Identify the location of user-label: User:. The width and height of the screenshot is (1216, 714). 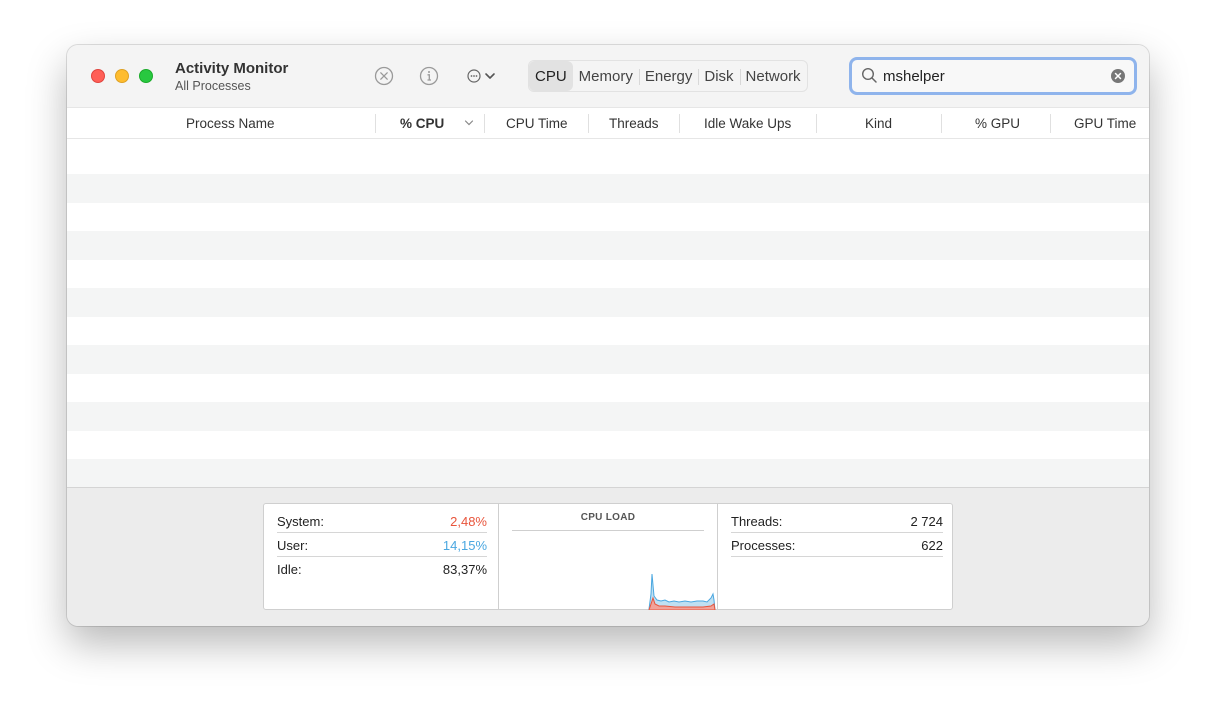
(293, 545).